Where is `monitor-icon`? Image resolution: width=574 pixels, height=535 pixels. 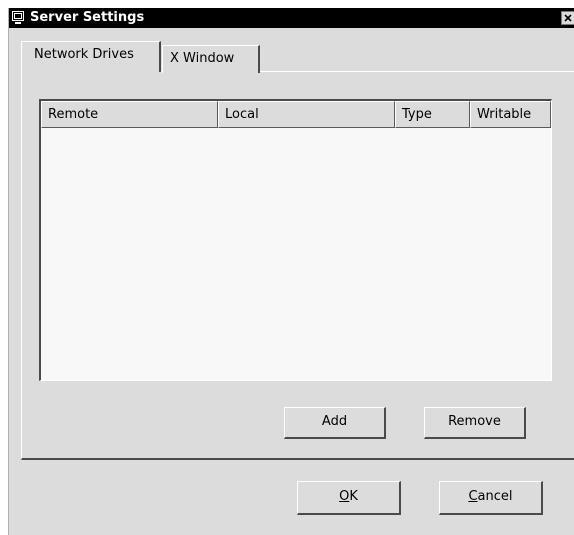
monitor-icon is located at coordinates (18, 17).